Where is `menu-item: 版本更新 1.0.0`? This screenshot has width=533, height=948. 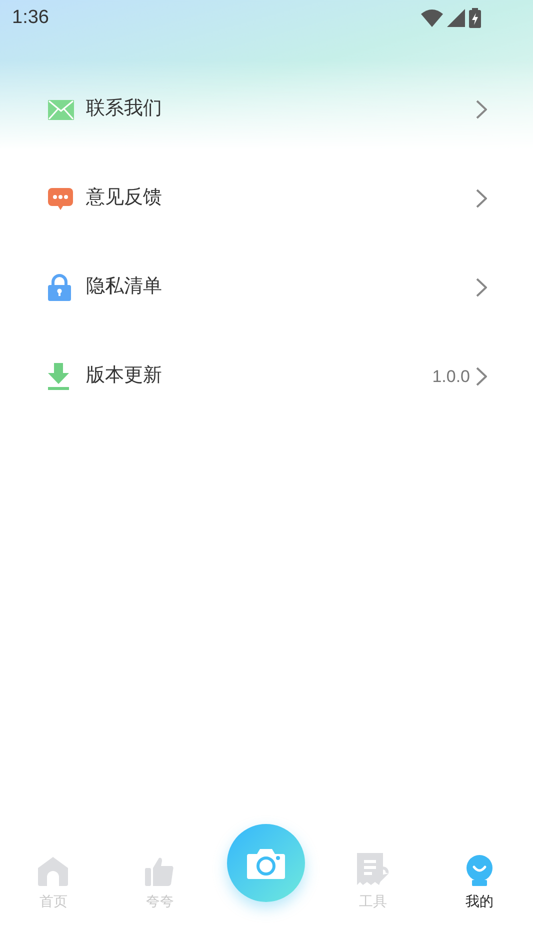 menu-item: 版本更新 1.0.0 is located at coordinates (266, 376).